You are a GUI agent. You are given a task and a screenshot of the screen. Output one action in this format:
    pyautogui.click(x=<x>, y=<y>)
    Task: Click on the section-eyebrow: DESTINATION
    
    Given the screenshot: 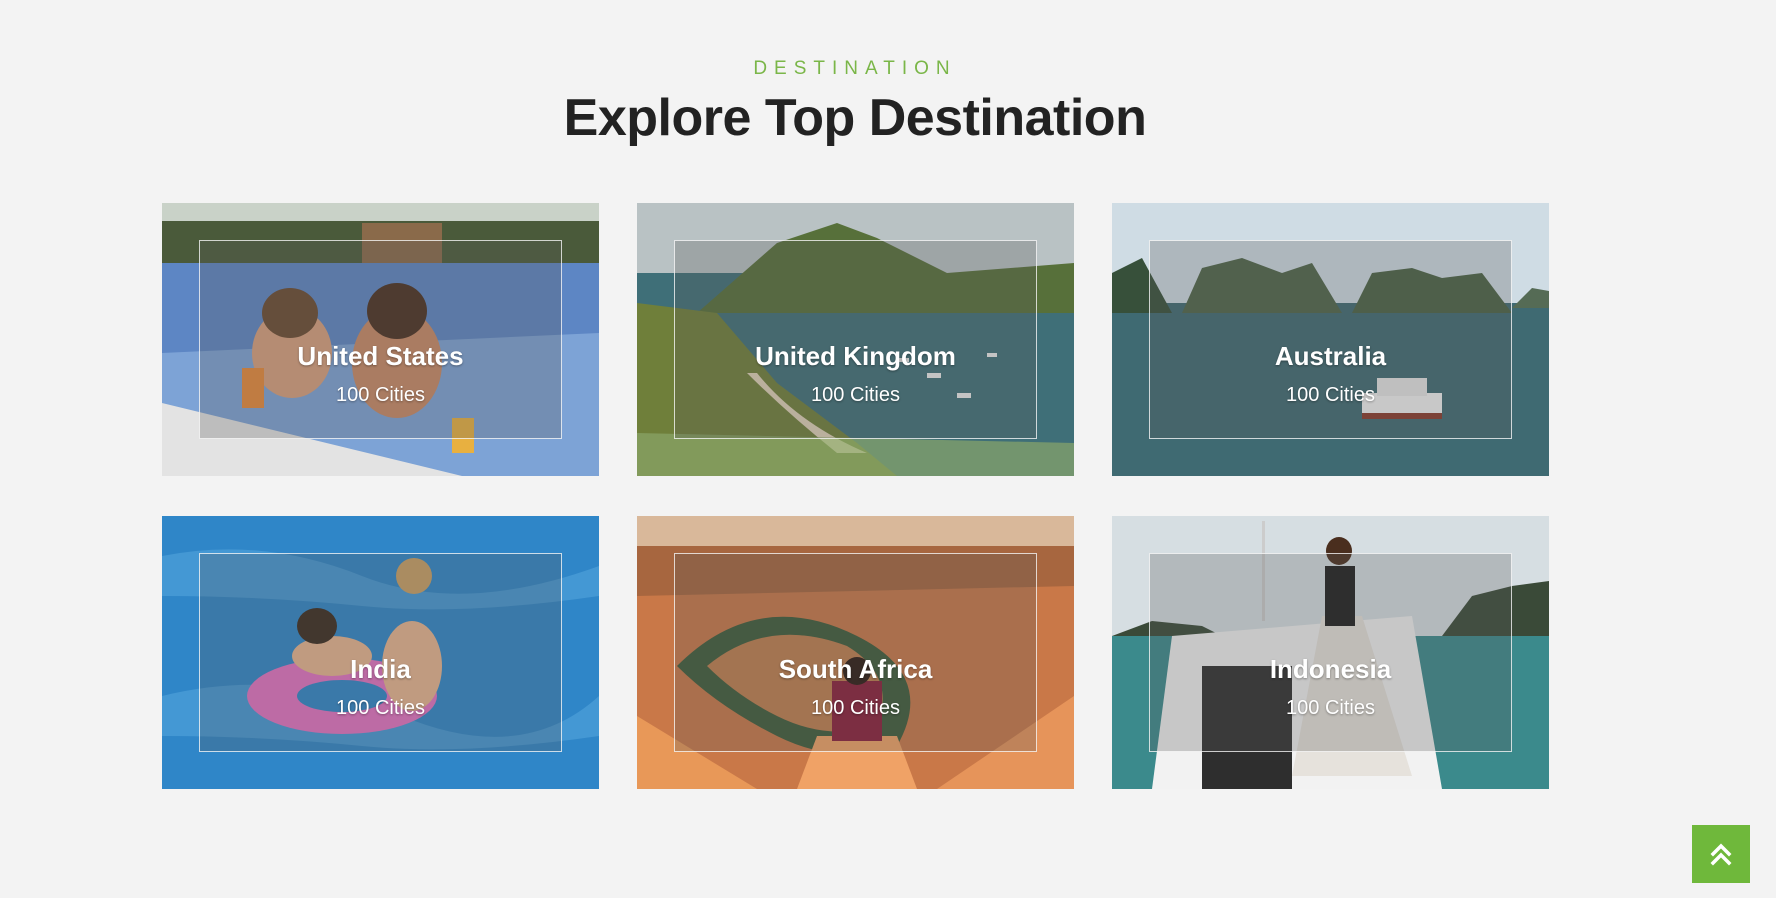 What is the action you would take?
    pyautogui.click(x=855, y=68)
    